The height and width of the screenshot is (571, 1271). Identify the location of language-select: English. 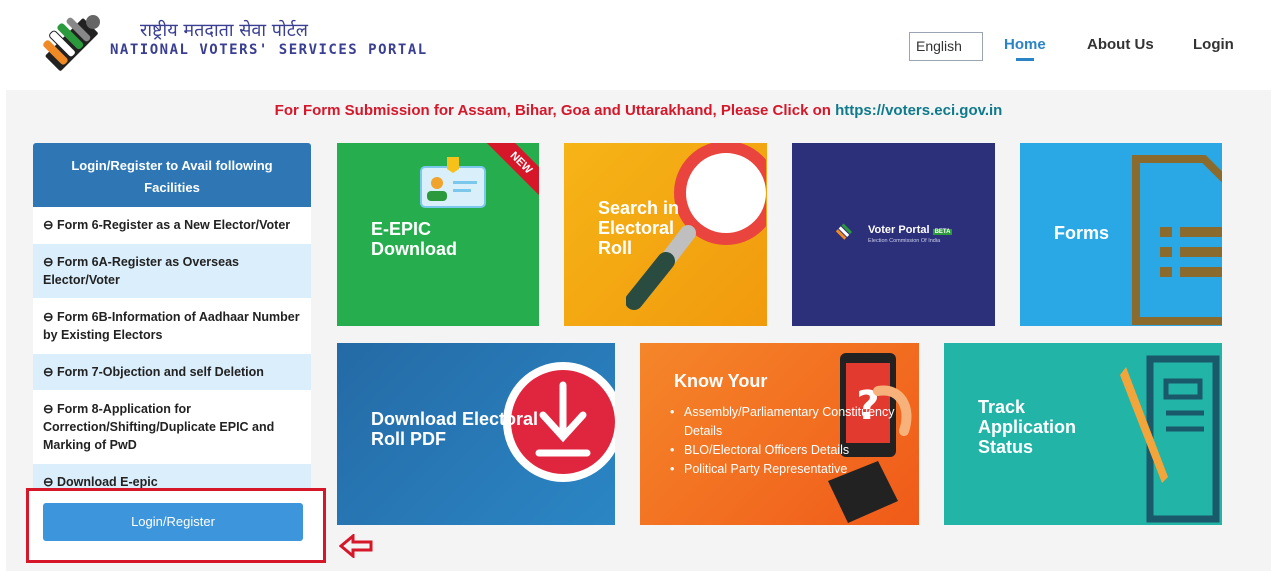
(946, 46).